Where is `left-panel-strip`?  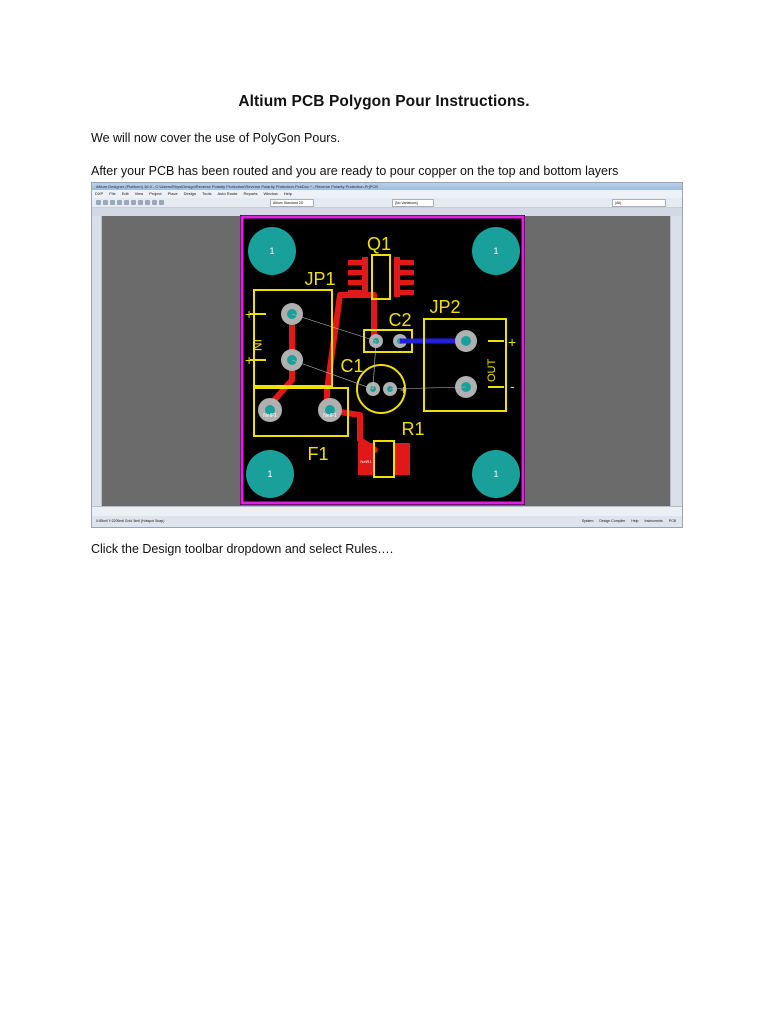
left-panel-strip is located at coordinates (97, 365).